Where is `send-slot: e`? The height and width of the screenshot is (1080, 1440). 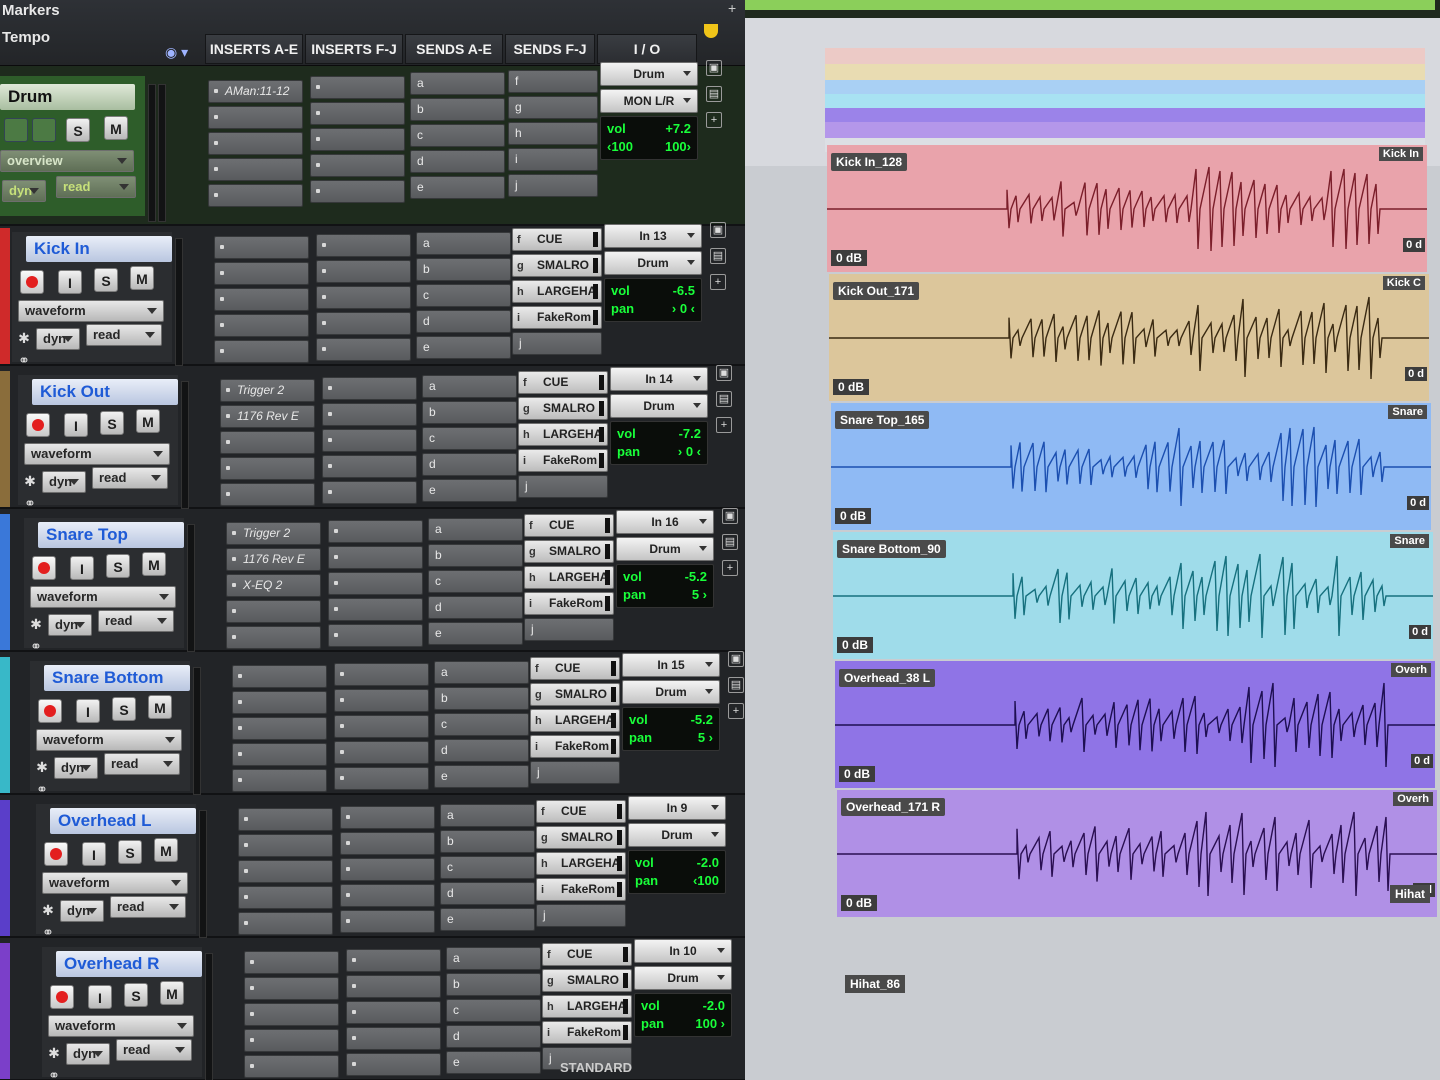
send-slot: e is located at coordinates (457, 187).